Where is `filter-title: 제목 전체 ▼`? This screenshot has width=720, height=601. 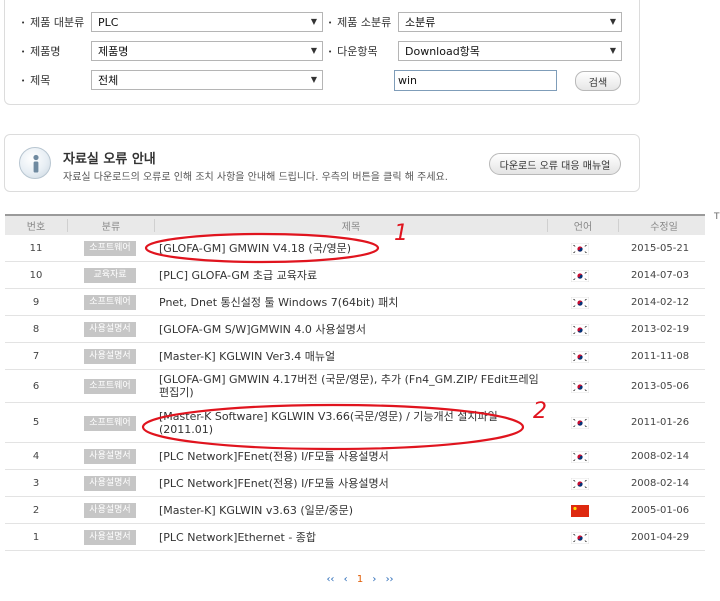
filter-title: 제목 전체 ▼ is located at coordinates (172, 80).